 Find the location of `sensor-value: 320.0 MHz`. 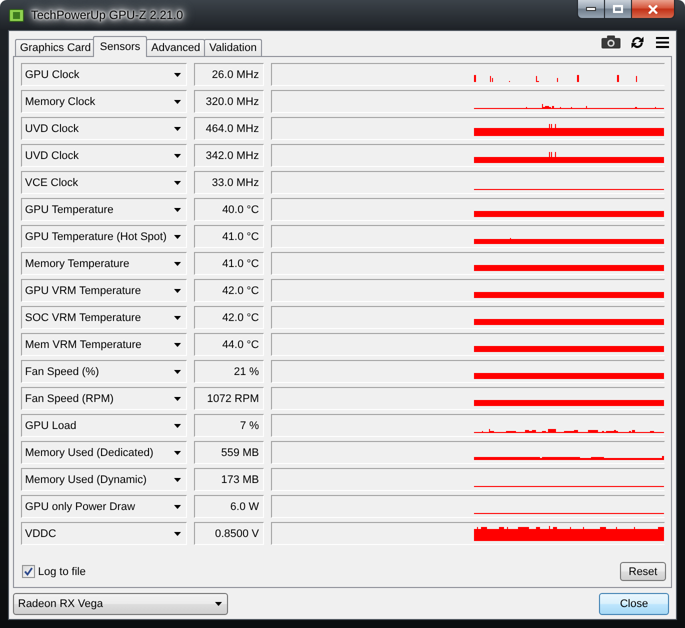

sensor-value: 320.0 MHz is located at coordinates (229, 101).